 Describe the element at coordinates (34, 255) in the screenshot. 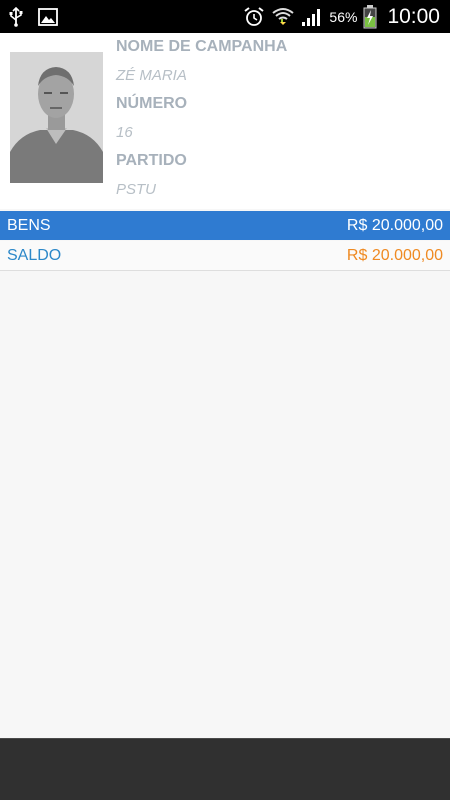

I see `saldo-label: SALDO` at that location.